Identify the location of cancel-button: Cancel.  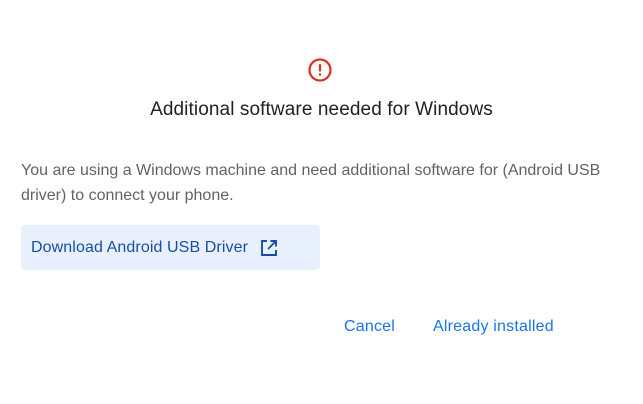
(369, 327).